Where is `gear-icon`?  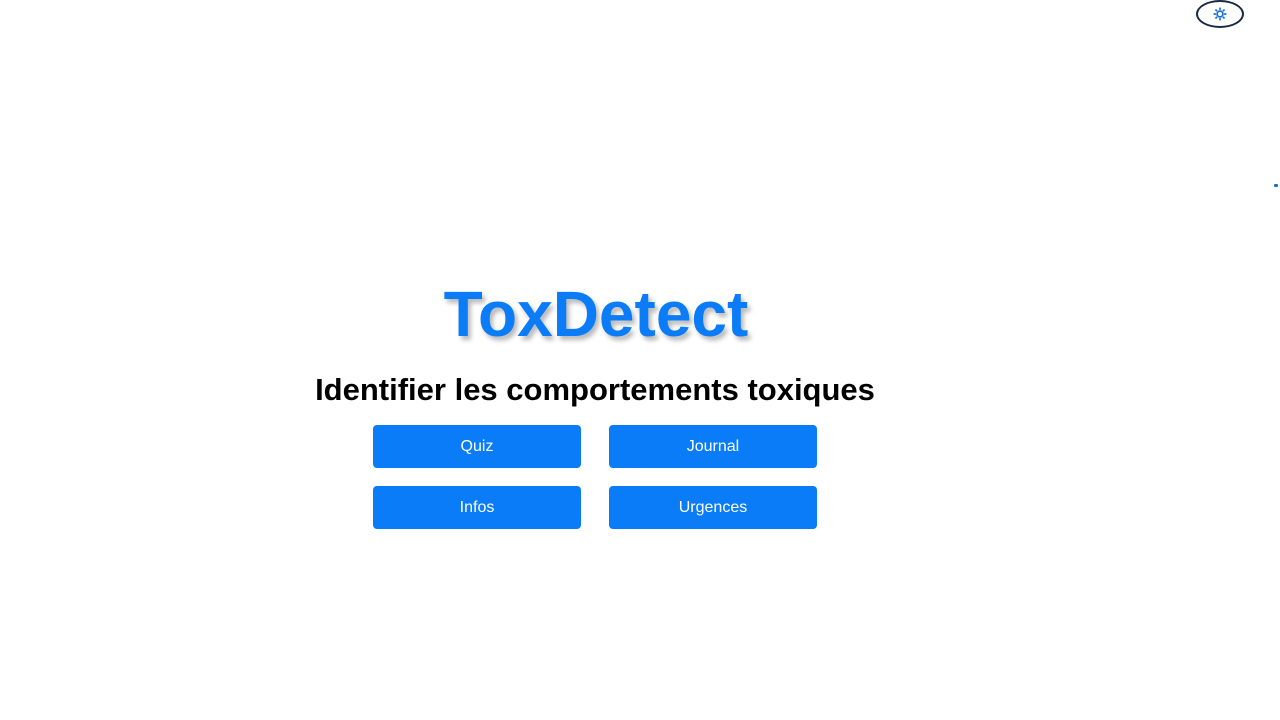 gear-icon is located at coordinates (1220, 14).